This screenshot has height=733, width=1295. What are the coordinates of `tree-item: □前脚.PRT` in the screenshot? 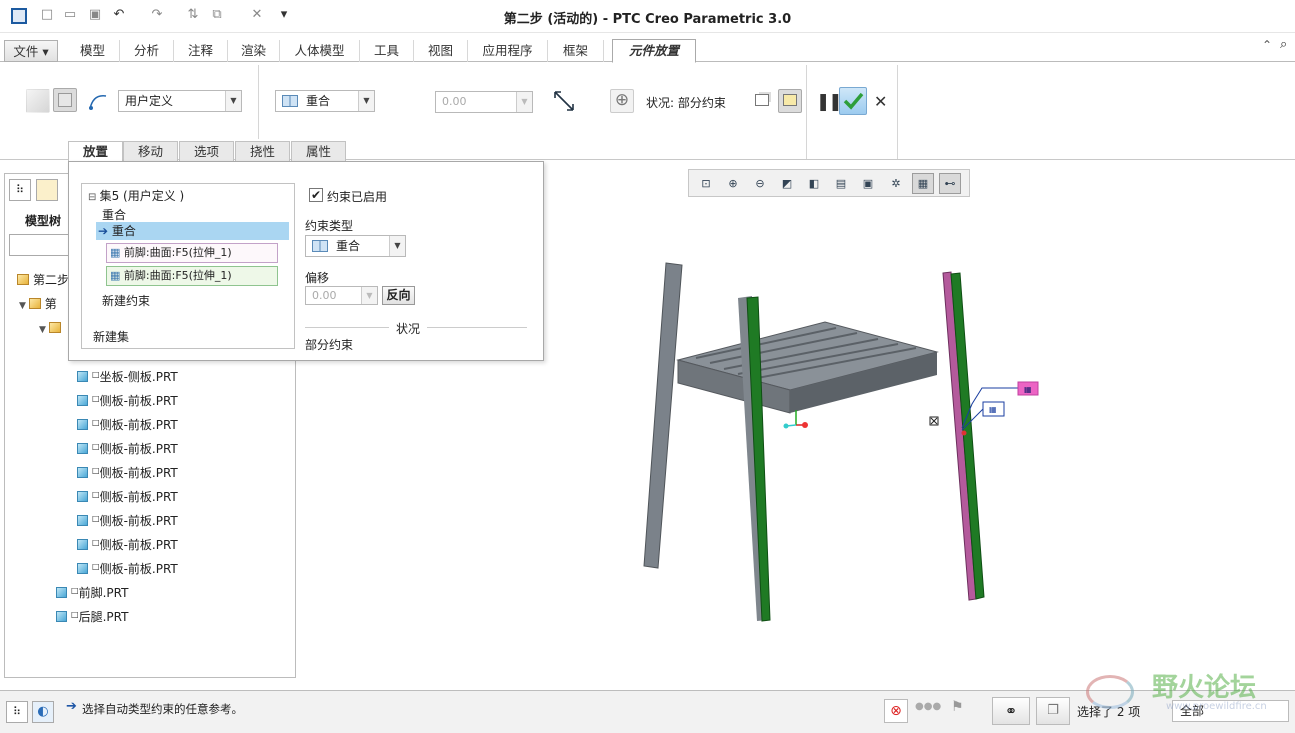 It's located at (92, 591).